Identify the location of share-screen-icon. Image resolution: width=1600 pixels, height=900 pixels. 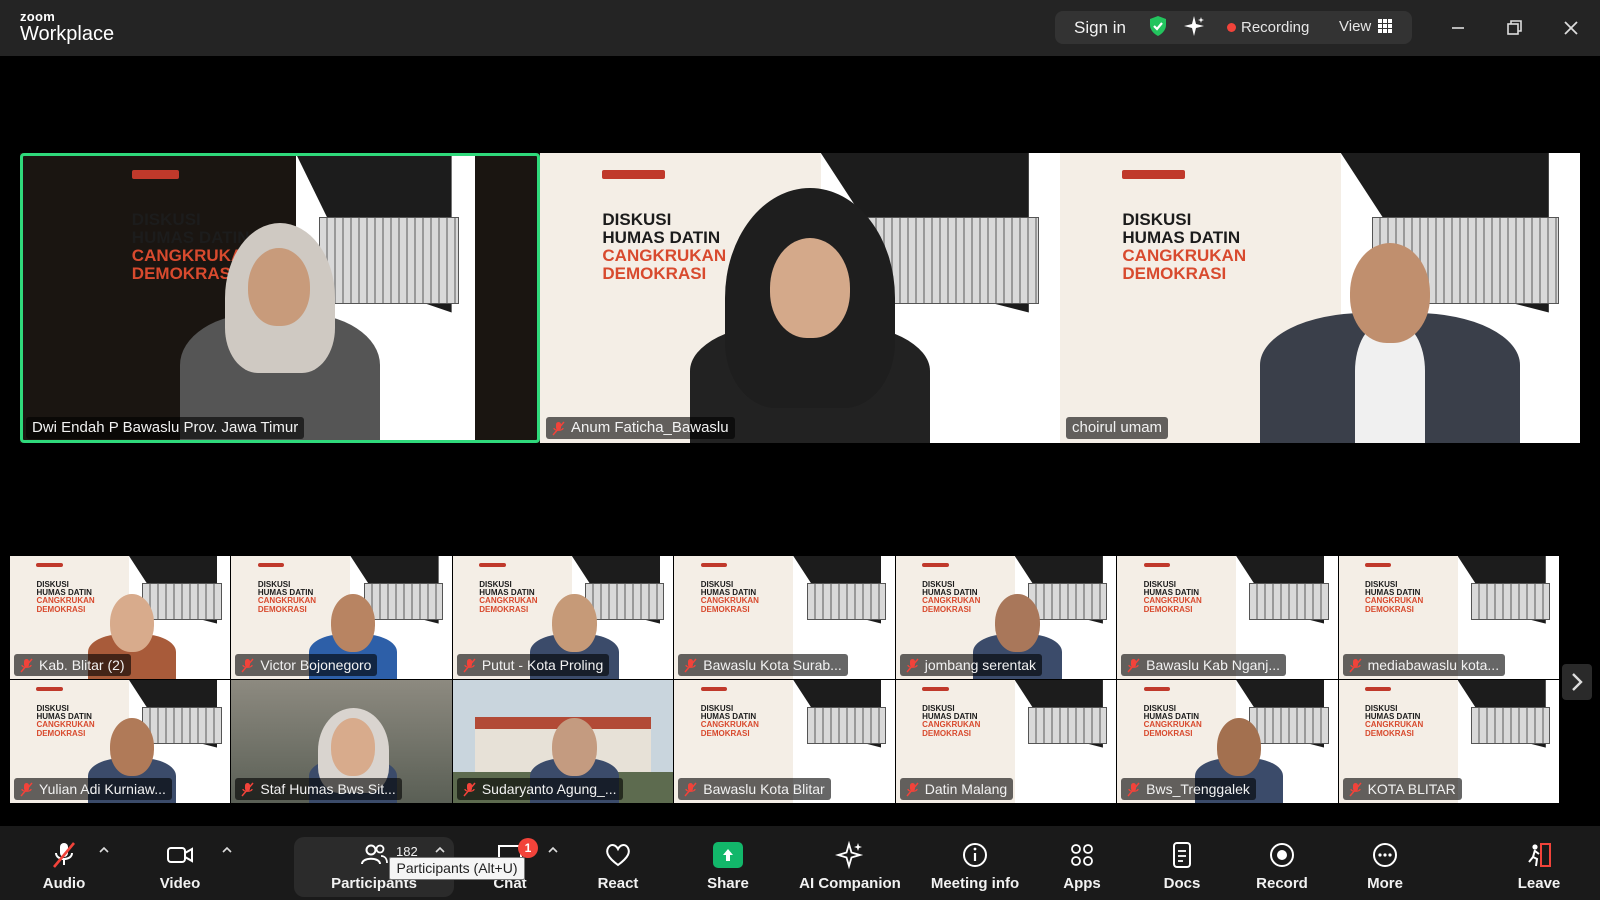
(728, 855).